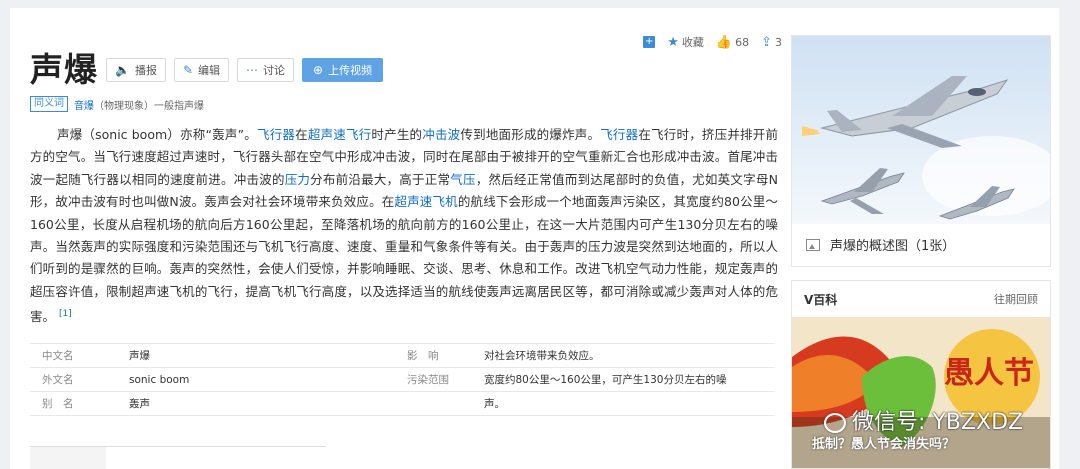 This screenshot has height=469, width=1080. Describe the element at coordinates (188, 70) in the screenshot. I see `pencil-icon: ✎` at that location.